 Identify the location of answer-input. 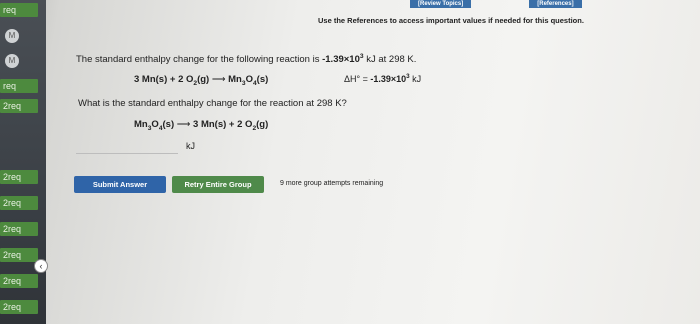
(127, 145).